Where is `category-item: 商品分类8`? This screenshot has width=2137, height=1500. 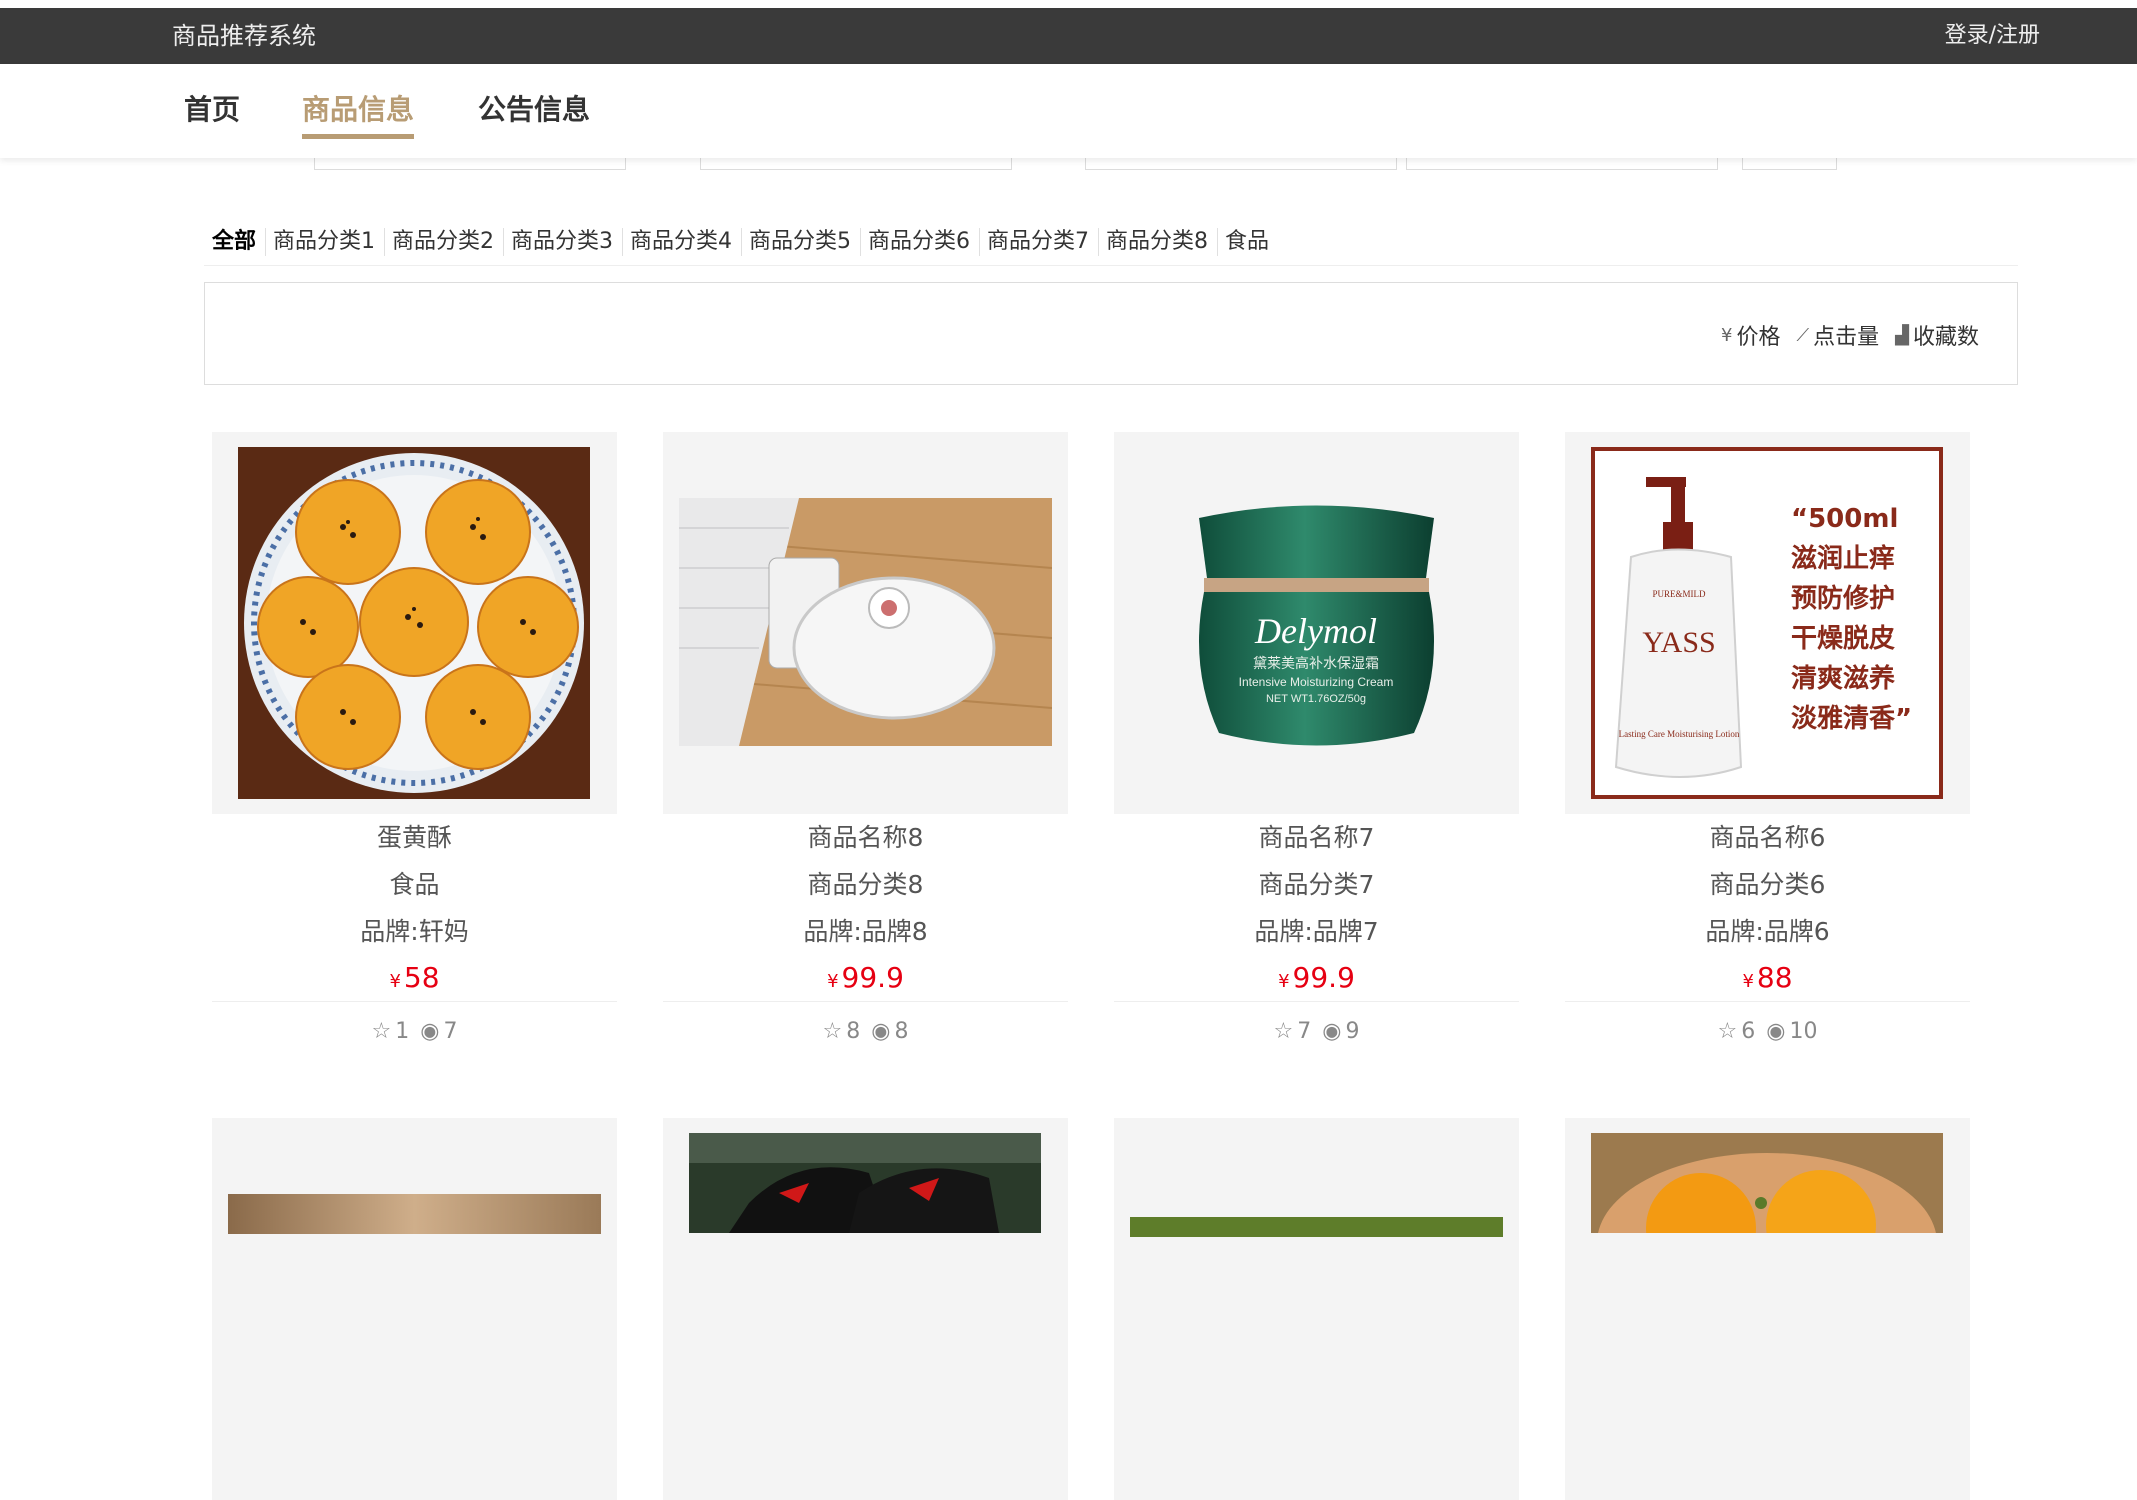 category-item: 商品分类8 is located at coordinates (1159, 241).